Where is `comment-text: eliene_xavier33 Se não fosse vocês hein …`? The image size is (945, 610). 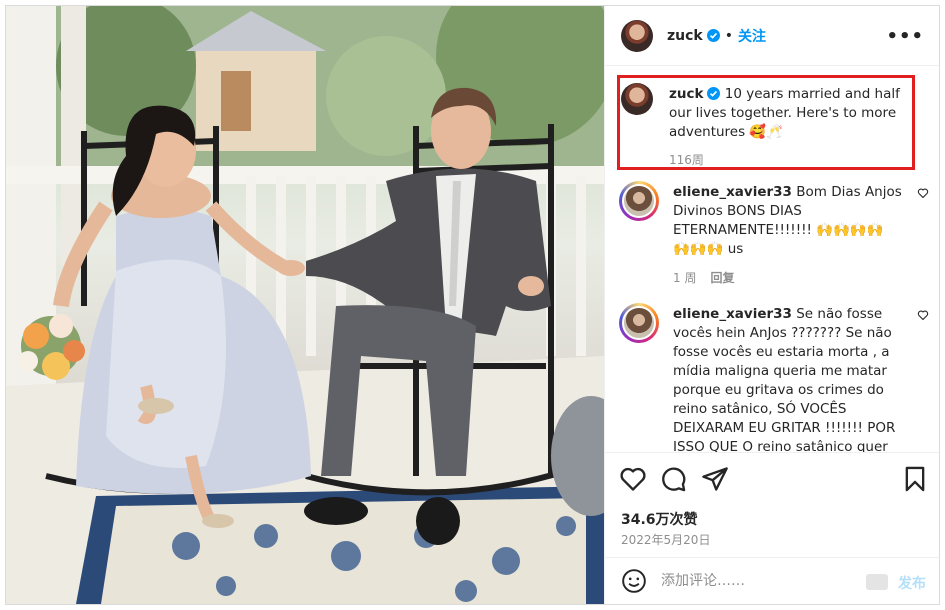 comment-text: eliene_xavier33 Se não fosse vocês hein … is located at coordinates (788, 378).